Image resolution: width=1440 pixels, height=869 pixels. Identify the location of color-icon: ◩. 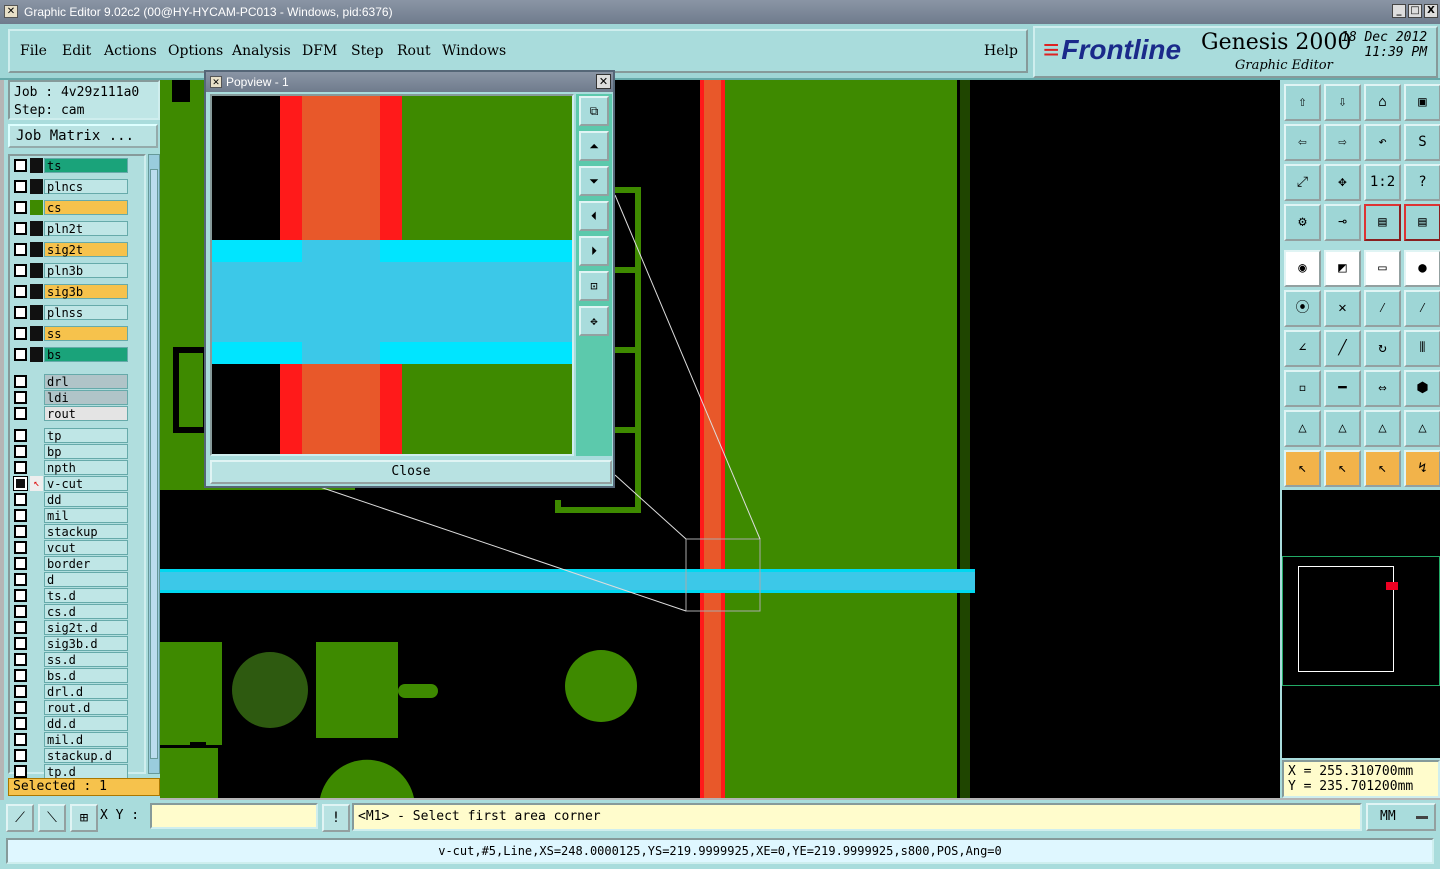
(1342, 268).